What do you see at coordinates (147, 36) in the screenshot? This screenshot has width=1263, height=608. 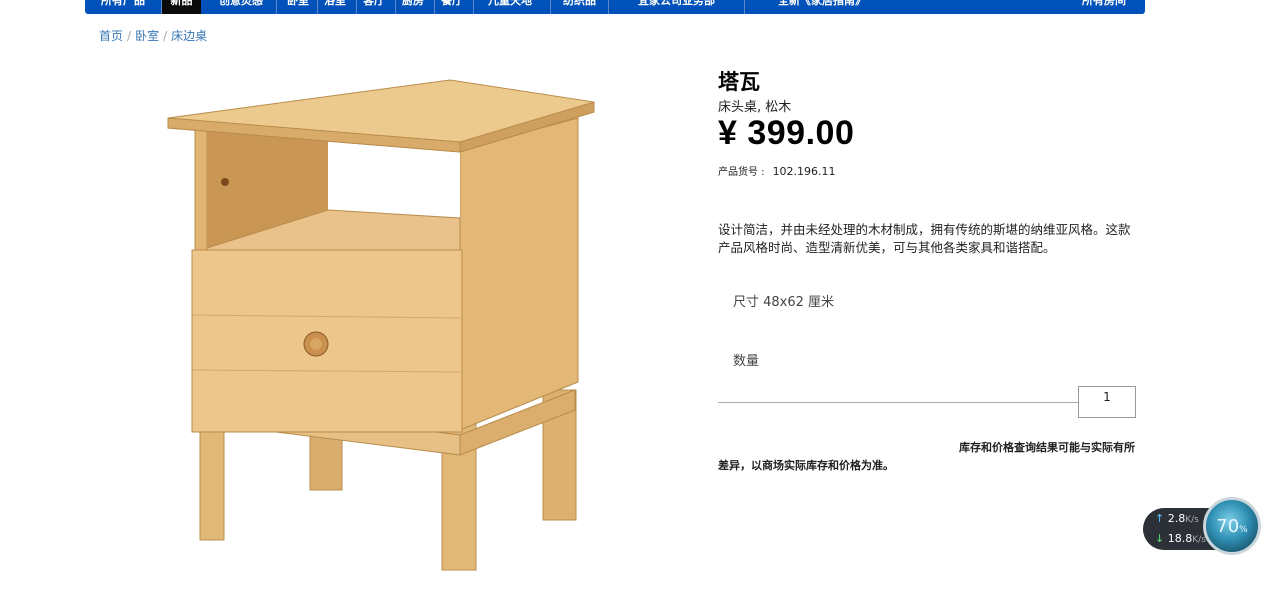 I see `breadcrumb-bedroom: 卧室` at bounding box center [147, 36].